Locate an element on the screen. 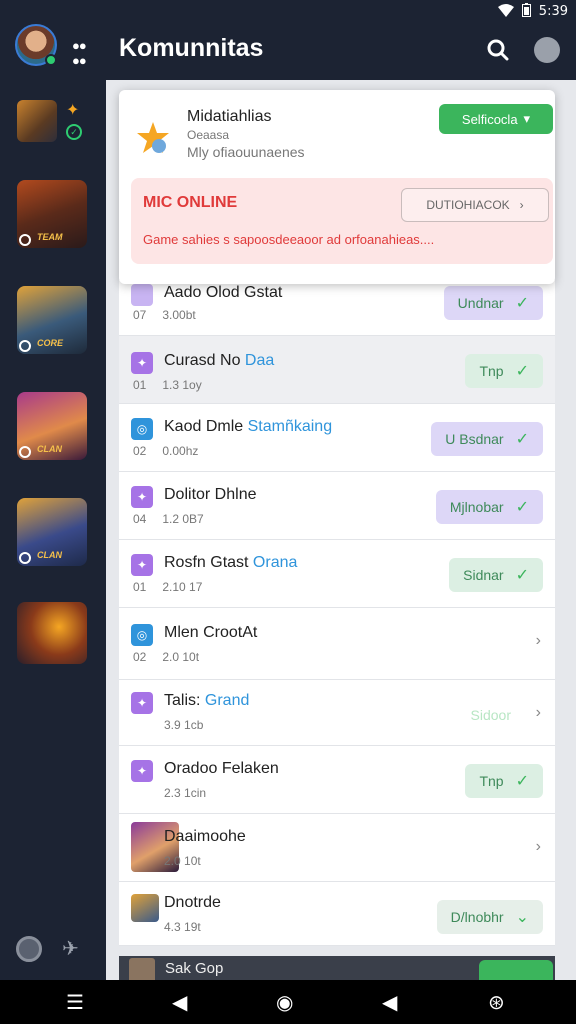 Image resolution: width=576 pixels, height=1024 pixels. game-tag: CORE is located at coordinates (50, 343).